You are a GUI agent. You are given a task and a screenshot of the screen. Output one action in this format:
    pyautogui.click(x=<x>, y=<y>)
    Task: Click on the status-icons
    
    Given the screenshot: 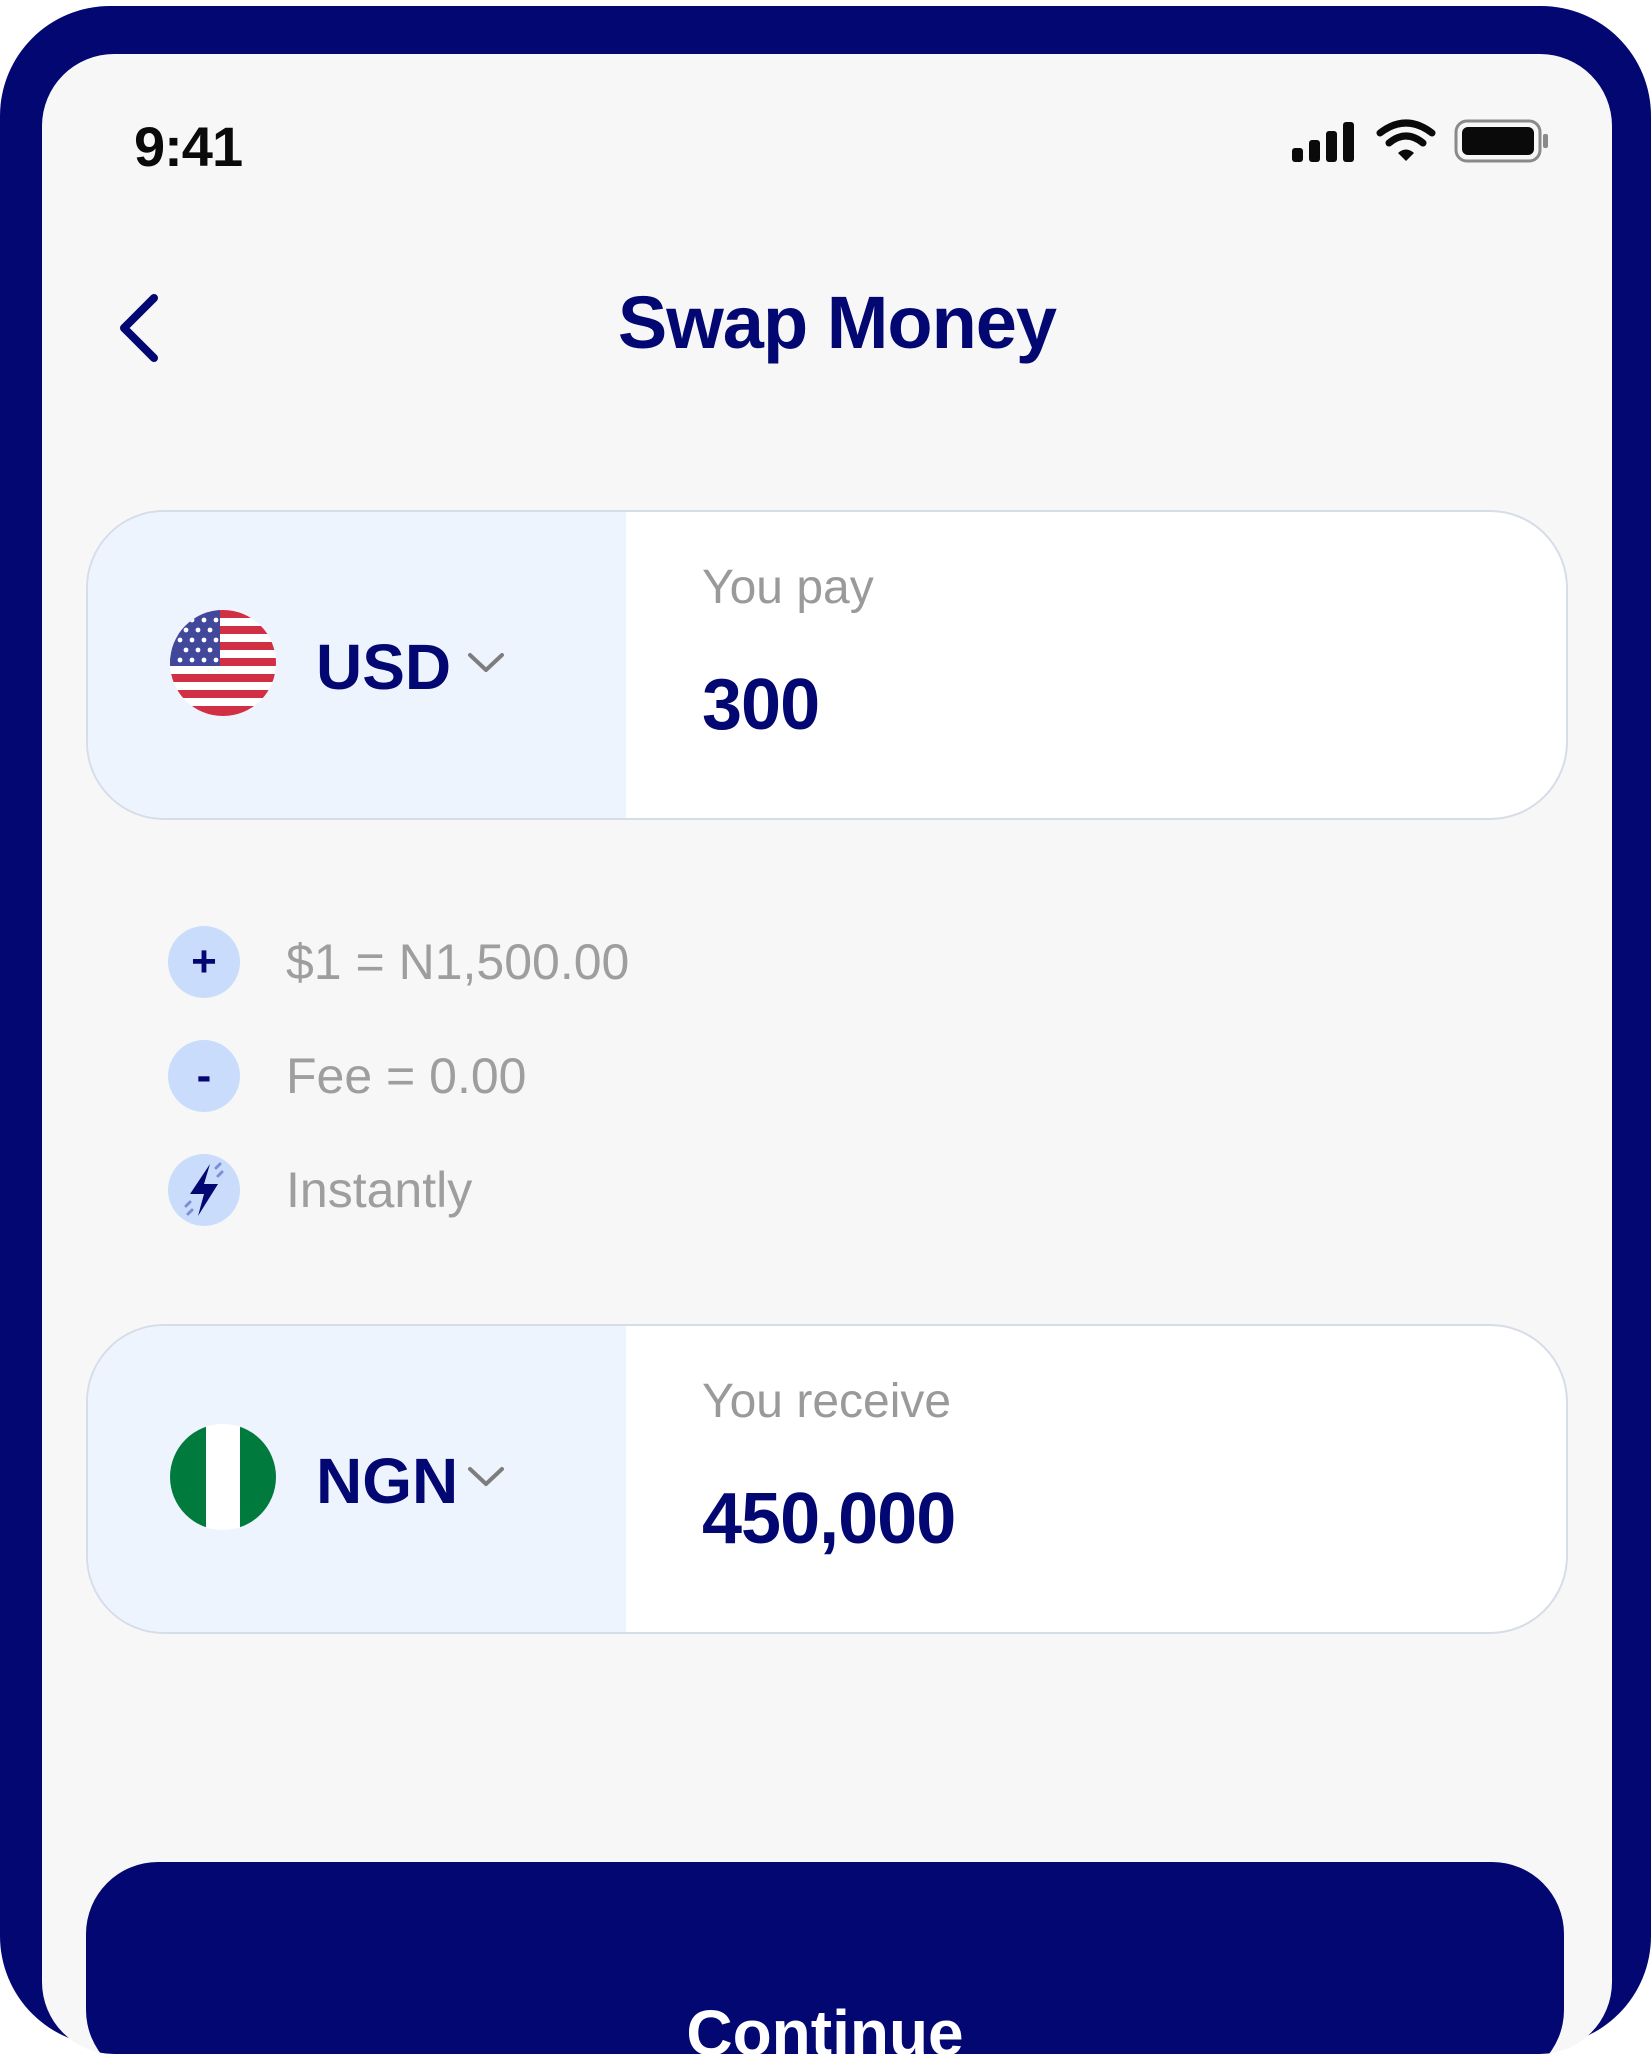 What is the action you would take?
    pyautogui.click(x=1421, y=141)
    